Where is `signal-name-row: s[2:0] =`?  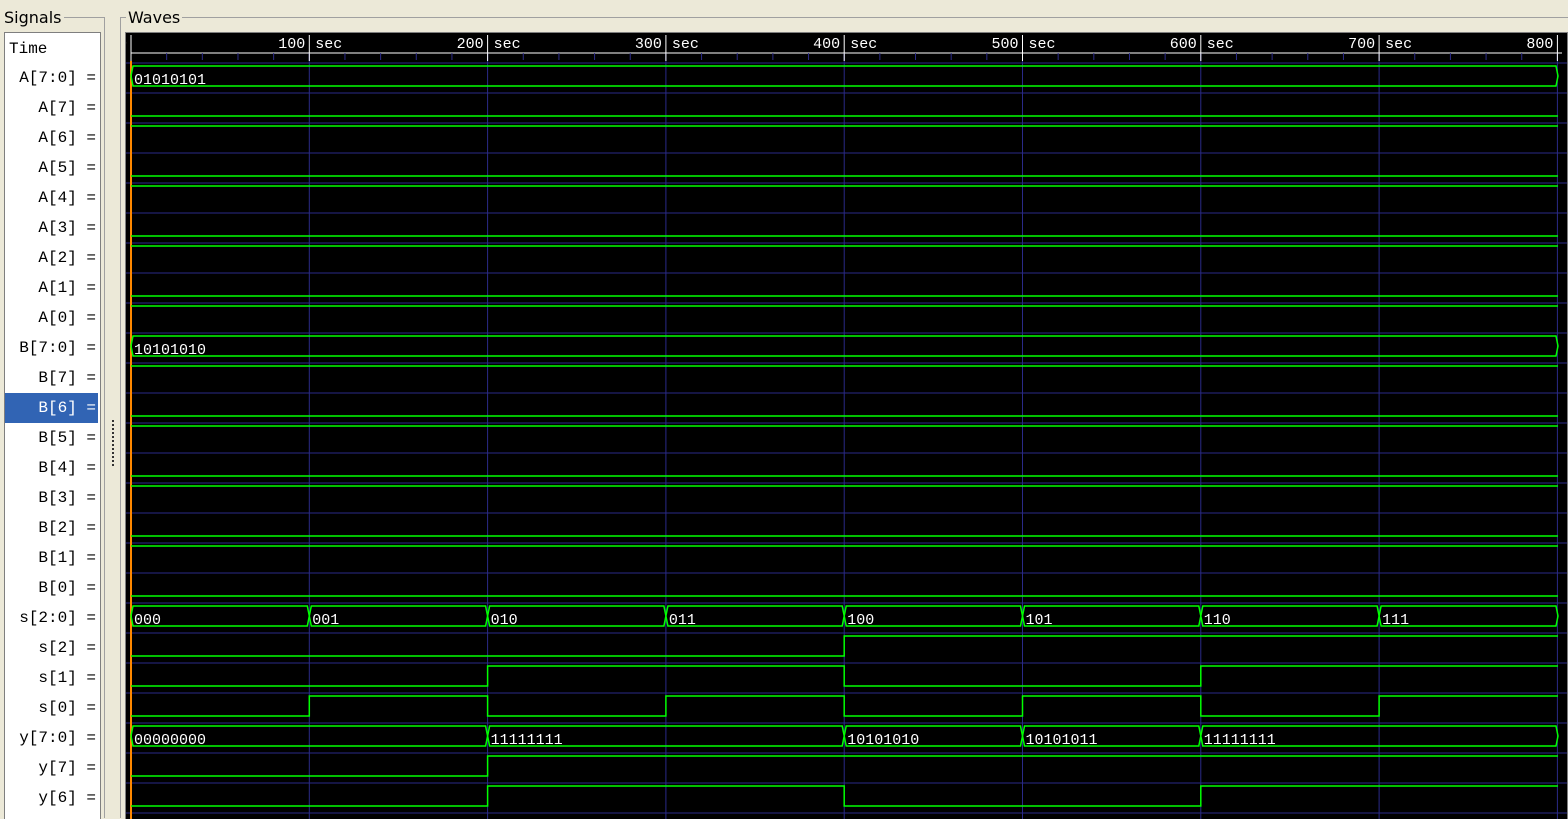
signal-name-row: s[2:0] = is located at coordinates (51, 618).